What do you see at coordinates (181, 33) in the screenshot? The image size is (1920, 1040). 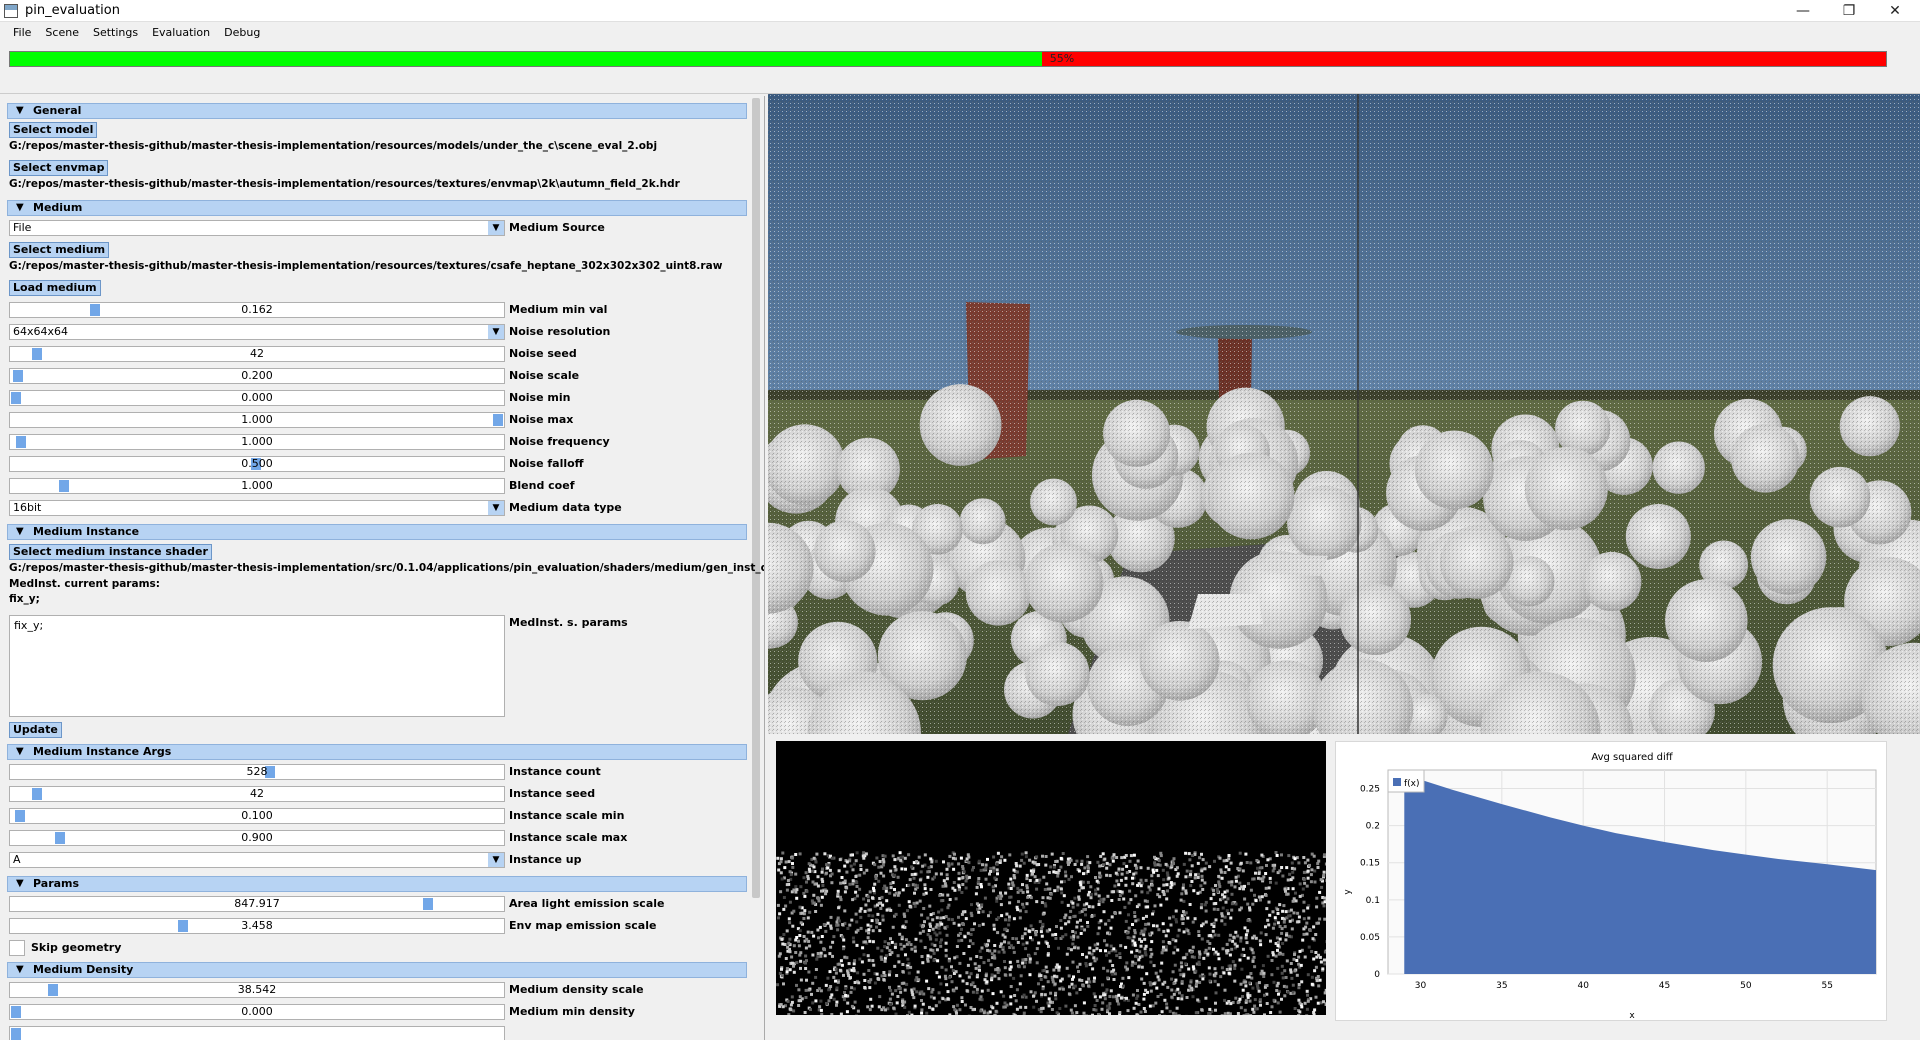 I see `menu-evaluation: Evaluation` at bounding box center [181, 33].